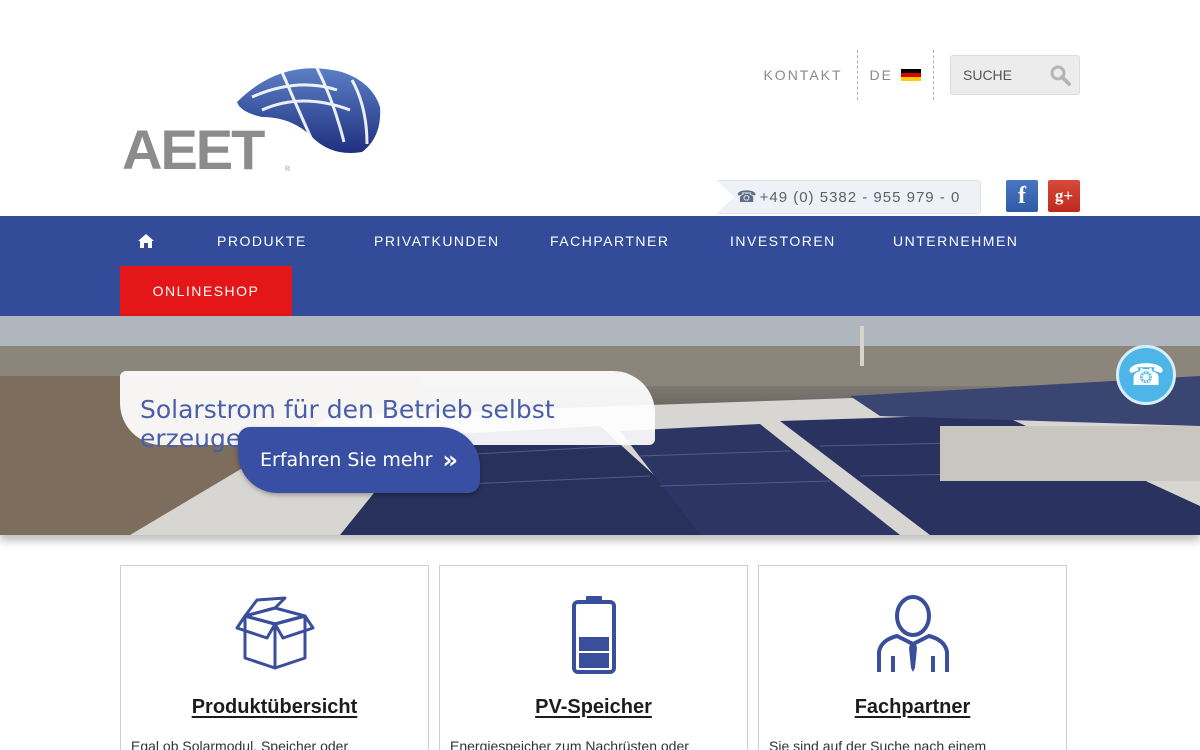 The width and height of the screenshot is (1200, 750). Describe the element at coordinates (912, 633) in the screenshot. I see `businessman-icon` at that location.